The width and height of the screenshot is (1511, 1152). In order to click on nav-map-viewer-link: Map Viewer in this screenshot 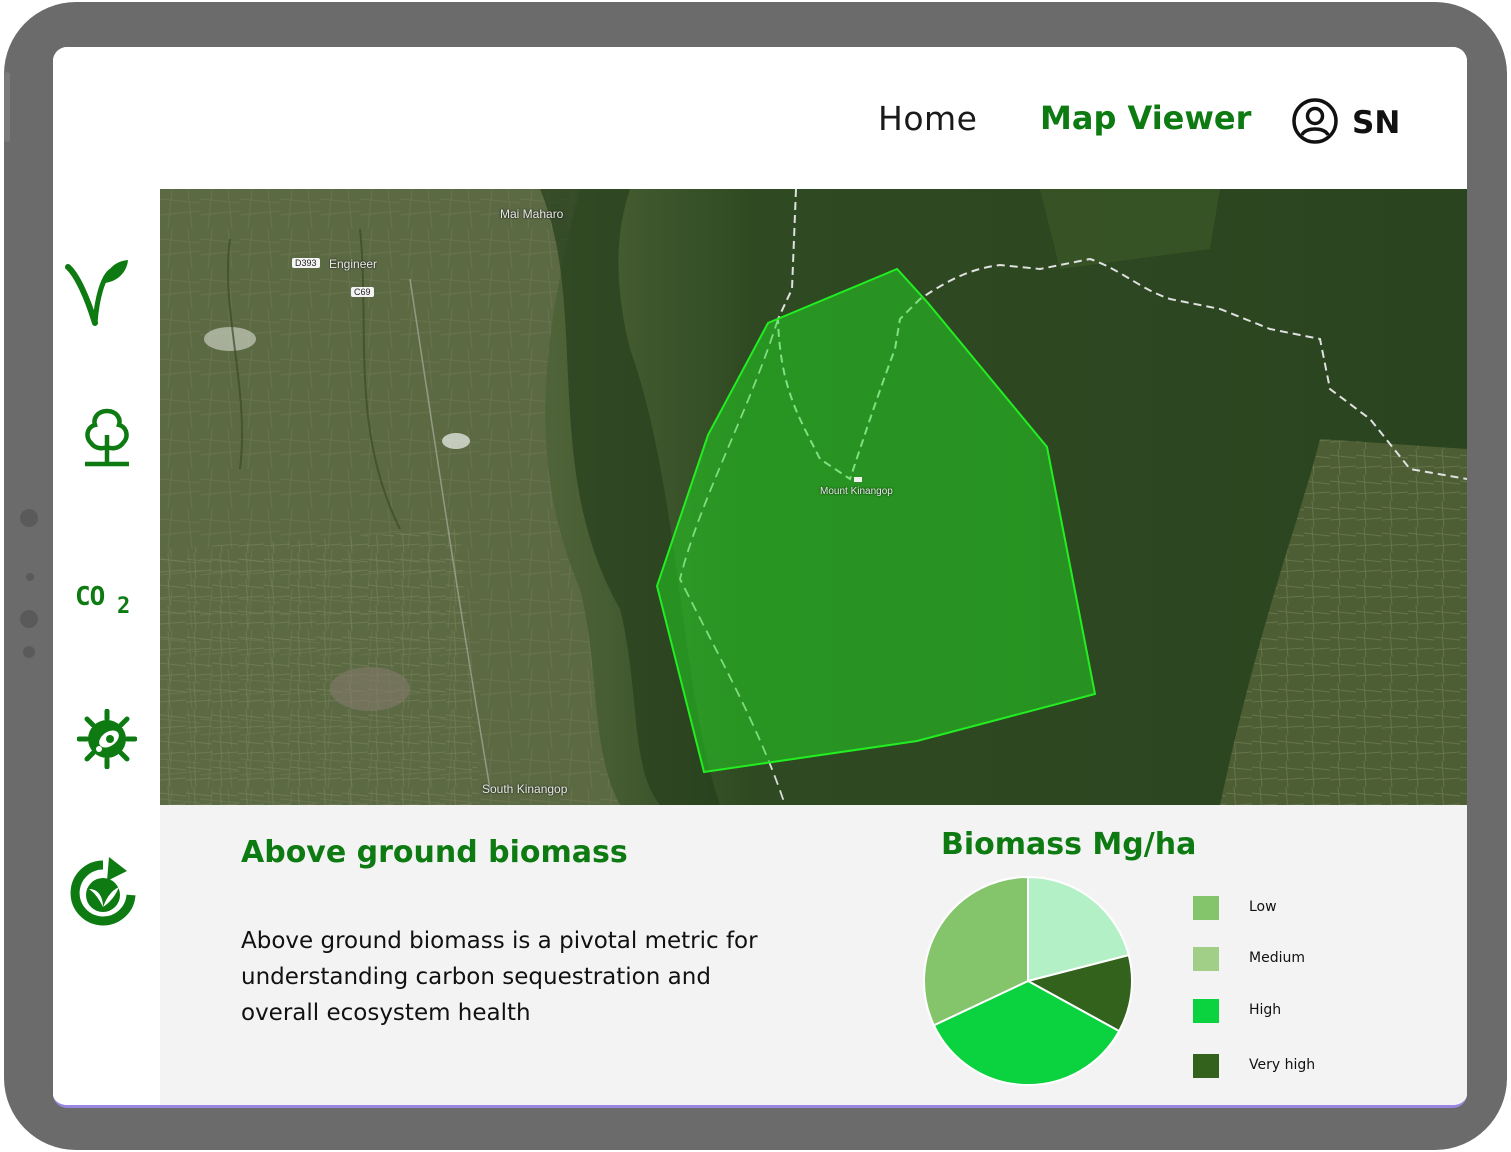, I will do `click(1145, 118)`.